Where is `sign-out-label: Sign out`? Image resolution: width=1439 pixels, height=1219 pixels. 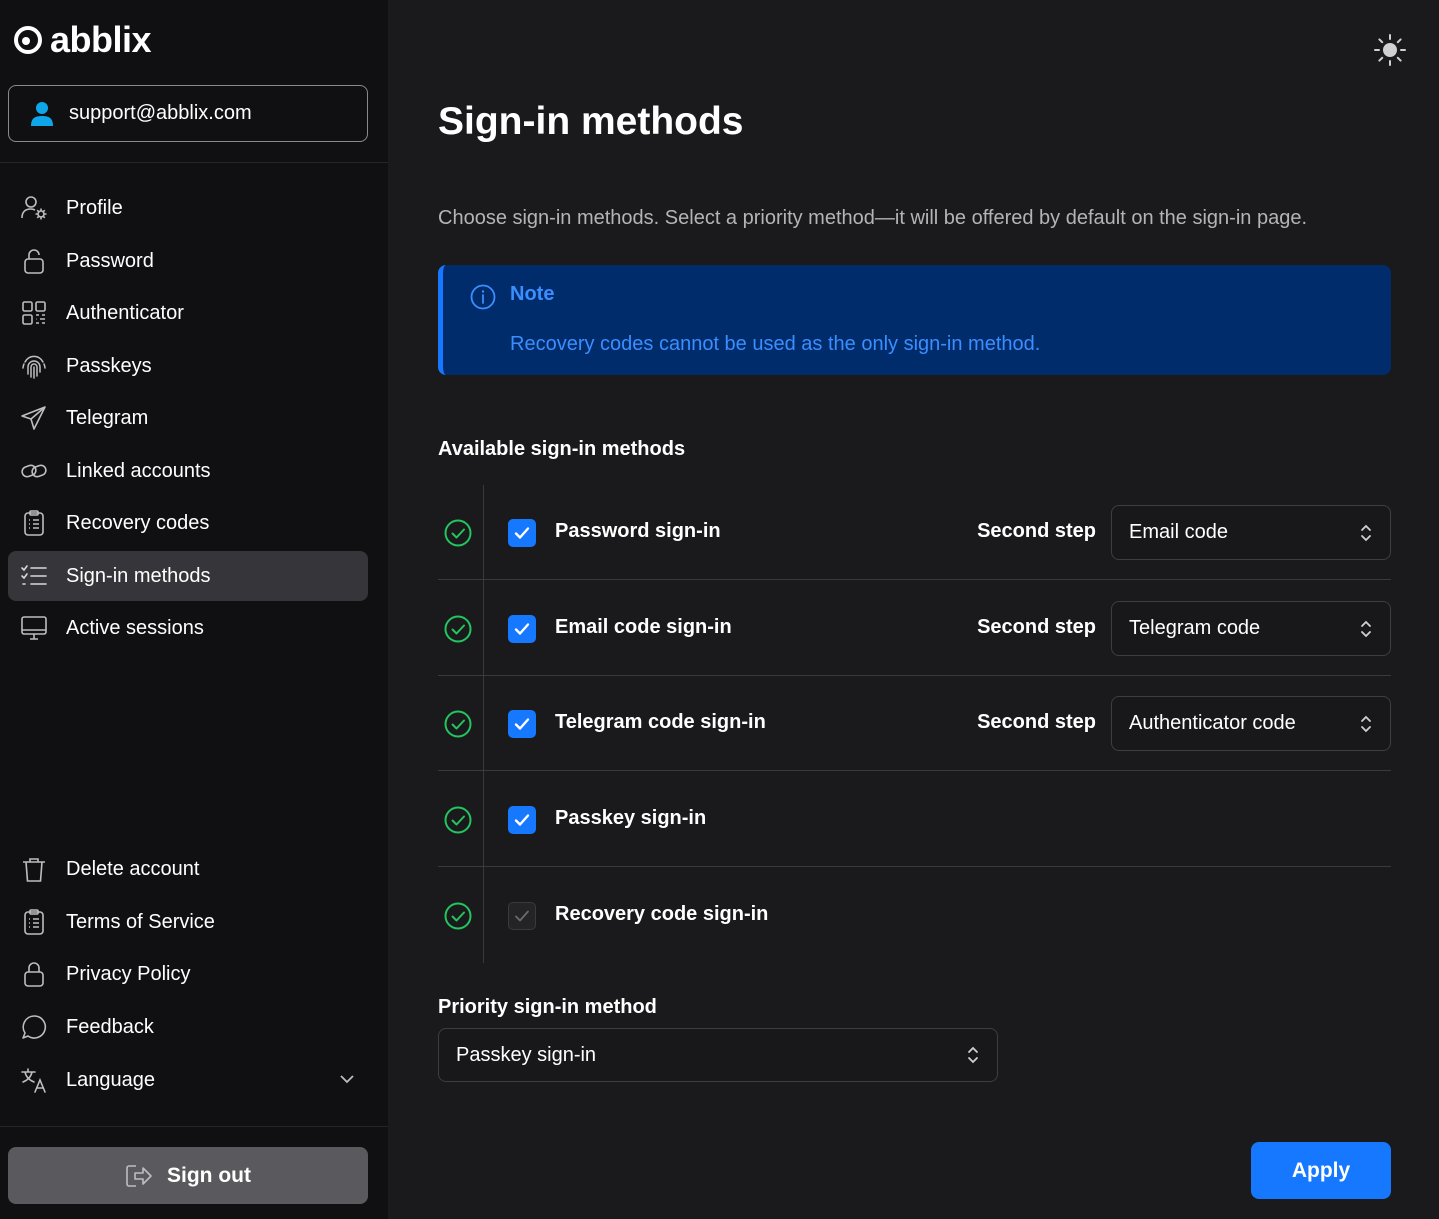 sign-out-label: Sign out is located at coordinates (209, 1175).